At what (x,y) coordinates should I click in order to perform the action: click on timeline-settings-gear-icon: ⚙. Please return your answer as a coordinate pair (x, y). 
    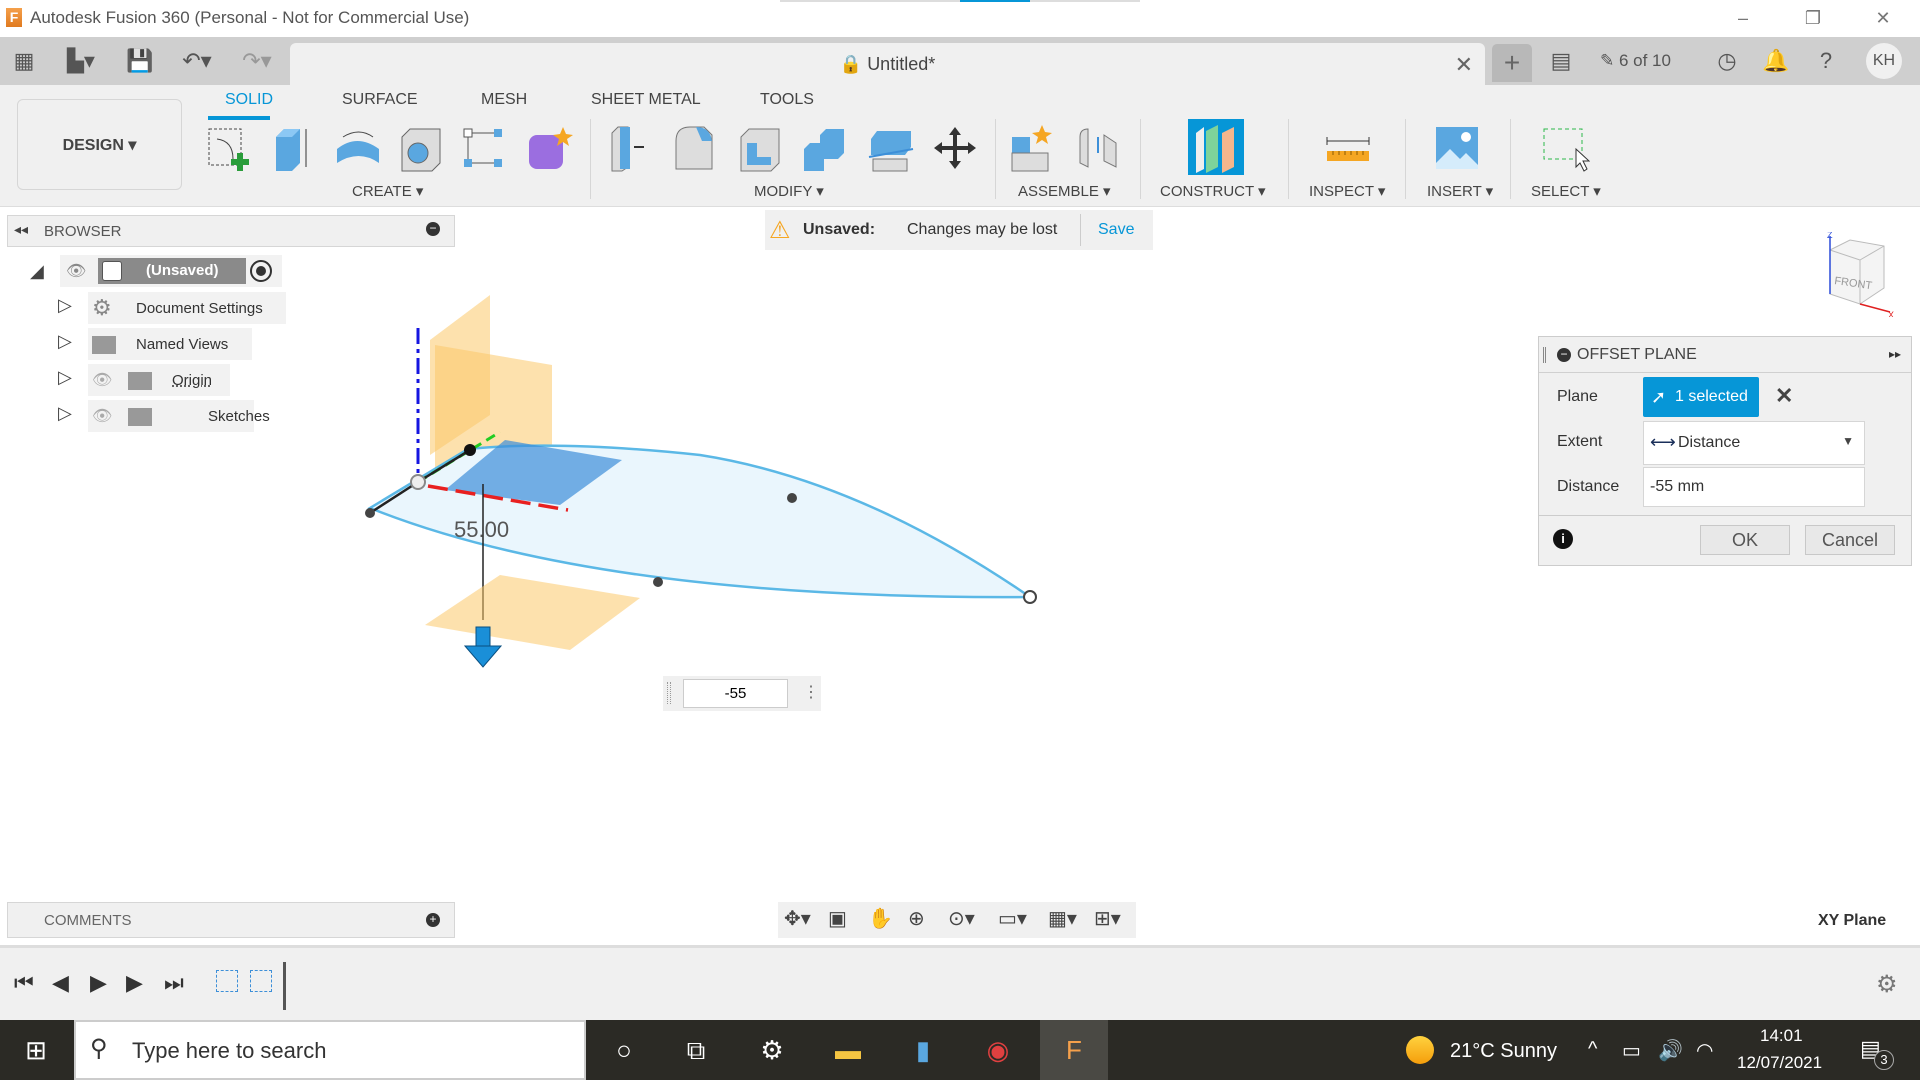
    Looking at the image, I should click on (1887, 984).